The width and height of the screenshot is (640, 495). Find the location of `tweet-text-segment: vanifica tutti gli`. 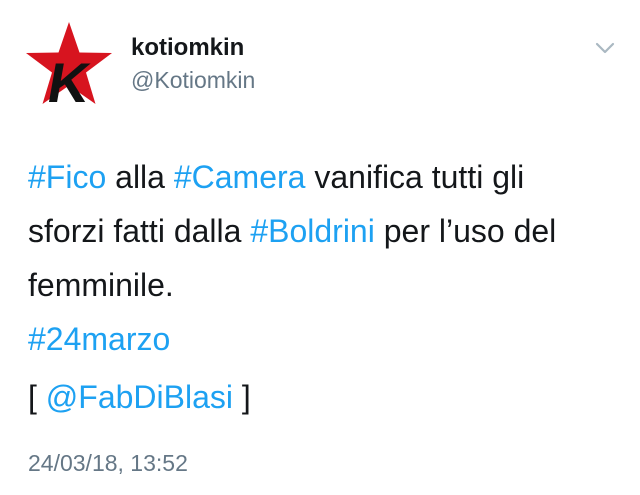

tweet-text-segment: vanifica tutti gli is located at coordinates (415, 177).